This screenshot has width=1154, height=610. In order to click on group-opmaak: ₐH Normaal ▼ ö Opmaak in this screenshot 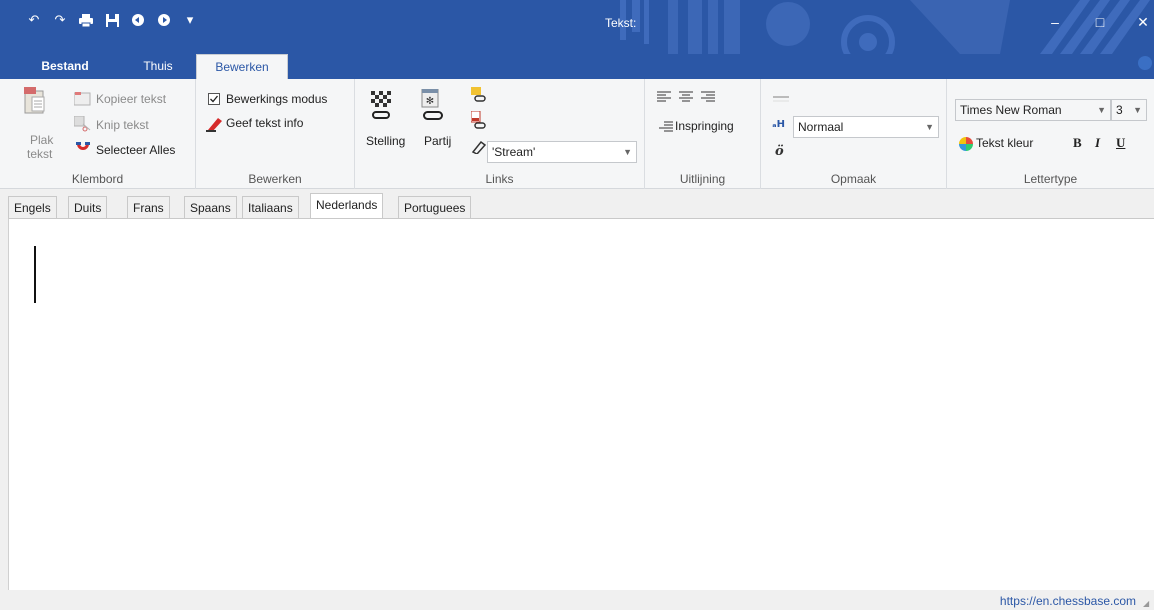, I will do `click(854, 134)`.